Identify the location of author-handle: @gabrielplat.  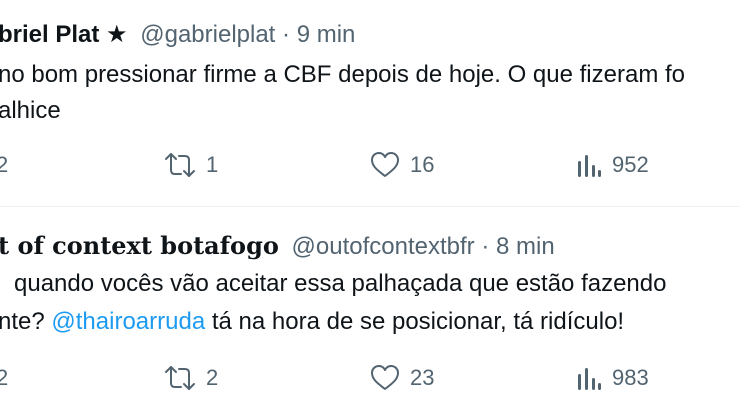
(207, 34).